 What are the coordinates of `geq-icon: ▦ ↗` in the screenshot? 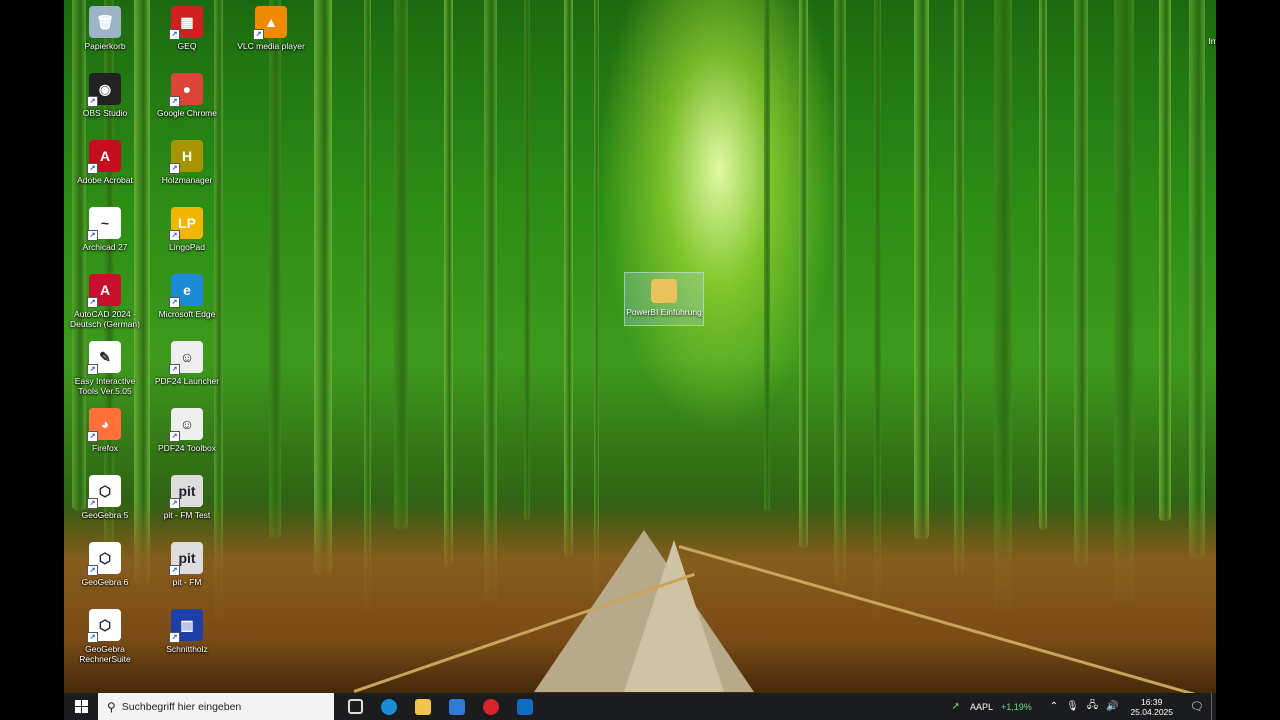 It's located at (186, 23).